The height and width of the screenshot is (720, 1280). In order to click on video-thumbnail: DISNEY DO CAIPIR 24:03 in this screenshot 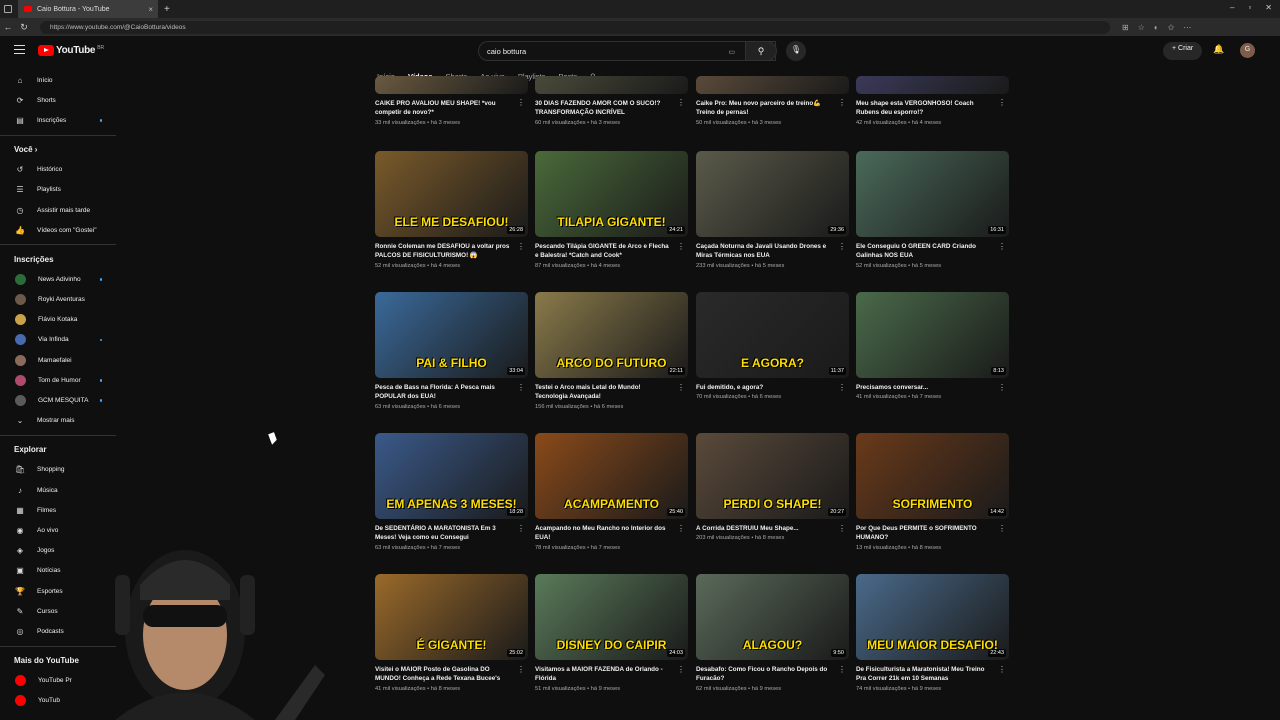, I will do `click(611, 617)`.